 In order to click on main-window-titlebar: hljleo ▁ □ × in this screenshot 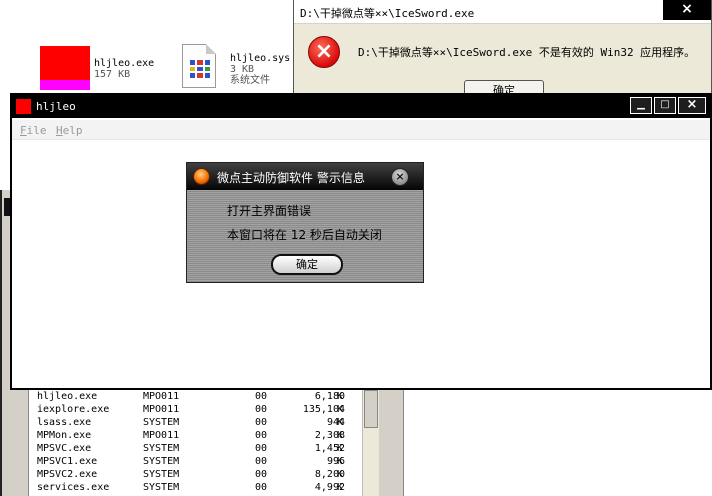, I will do `click(361, 106)`.